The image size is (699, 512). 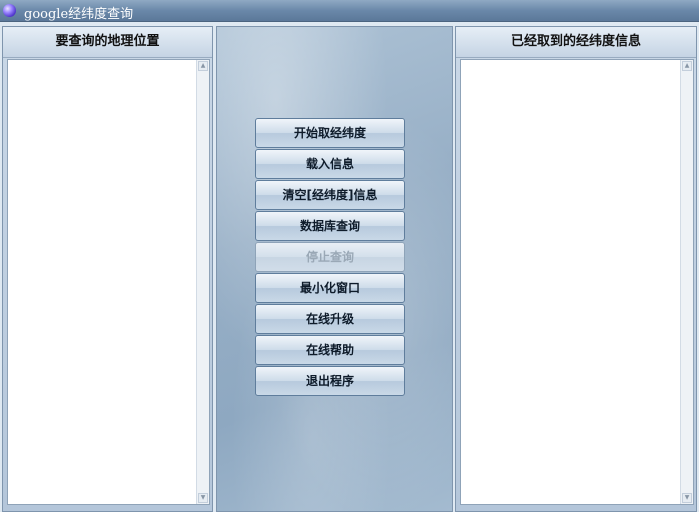 I want to click on right-scrollbar: ▲ ▼, so click(x=686, y=282).